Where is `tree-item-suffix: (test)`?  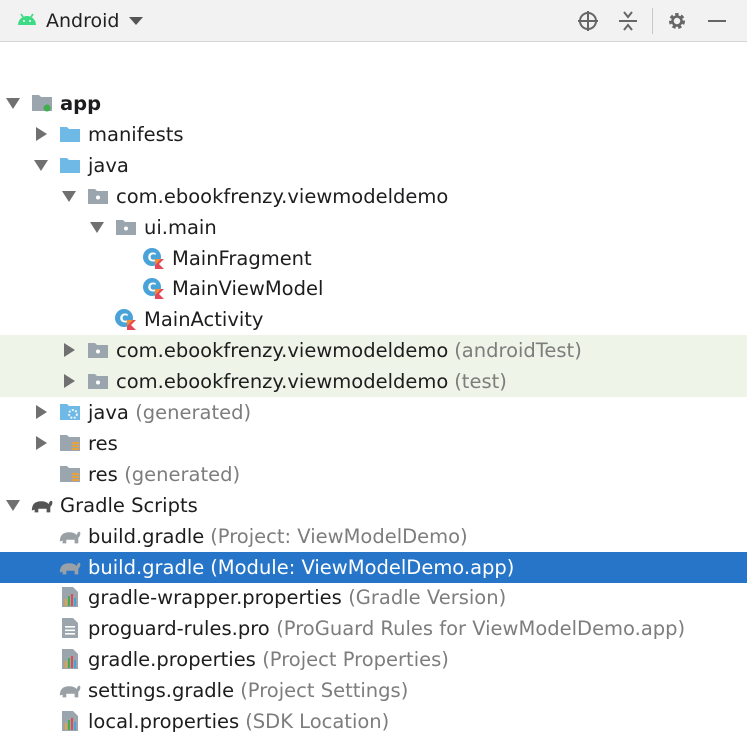 tree-item-suffix: (test) is located at coordinates (477, 382).